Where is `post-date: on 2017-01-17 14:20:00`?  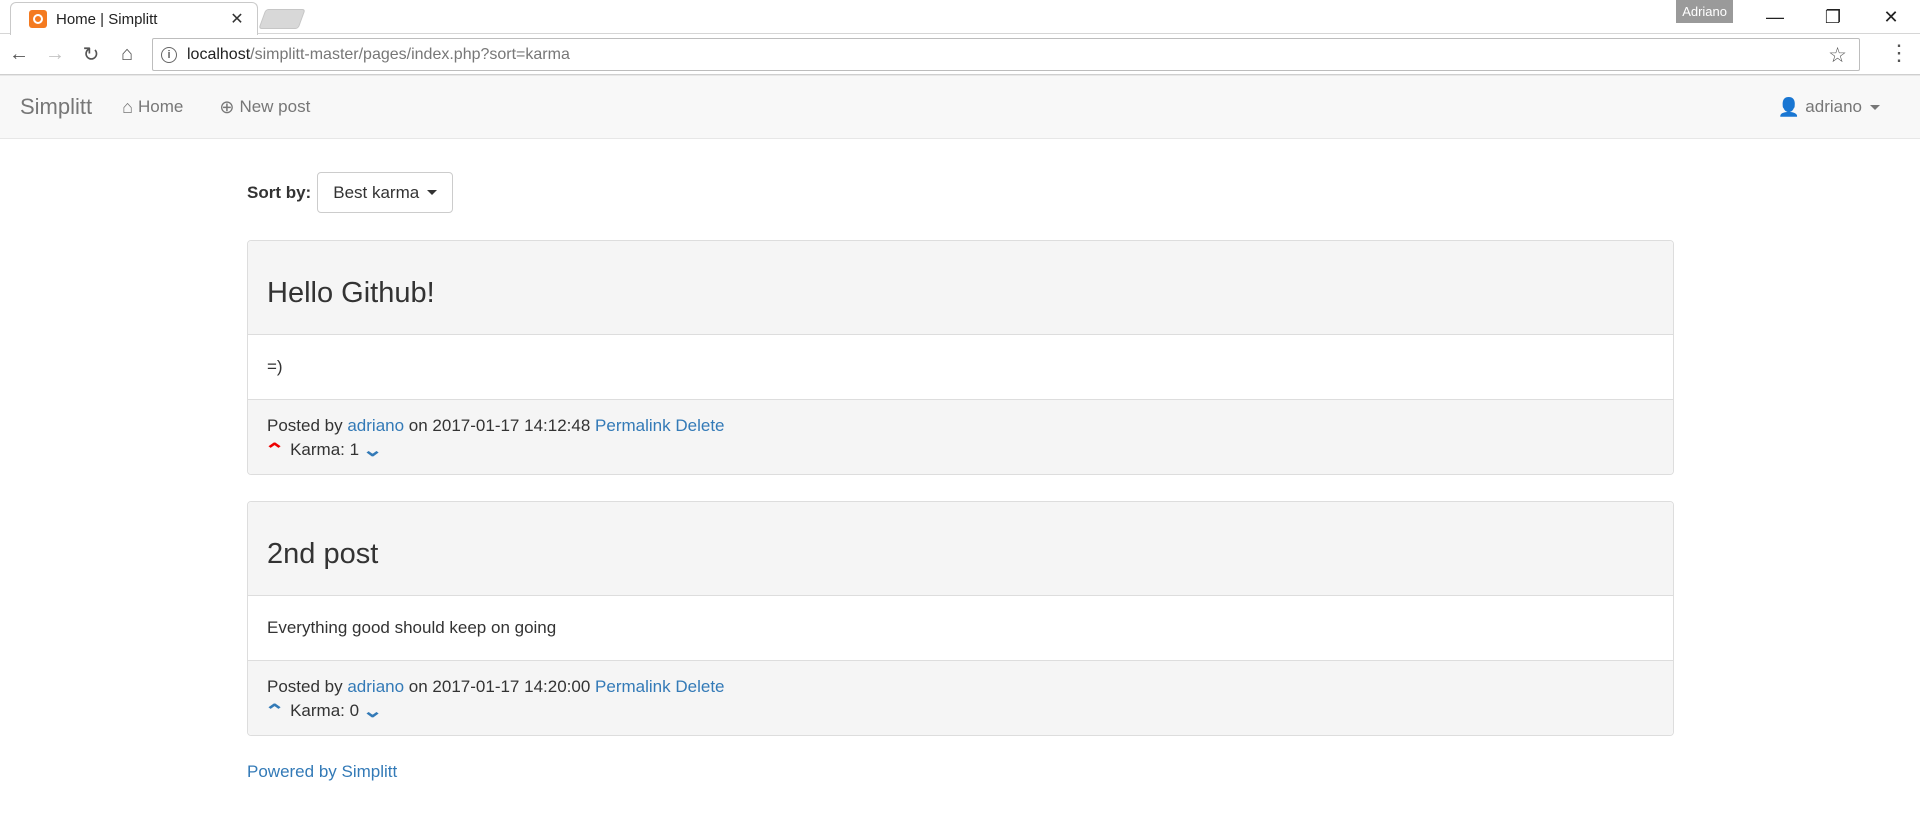 post-date: on 2017-01-17 14:20:00 is located at coordinates (499, 686).